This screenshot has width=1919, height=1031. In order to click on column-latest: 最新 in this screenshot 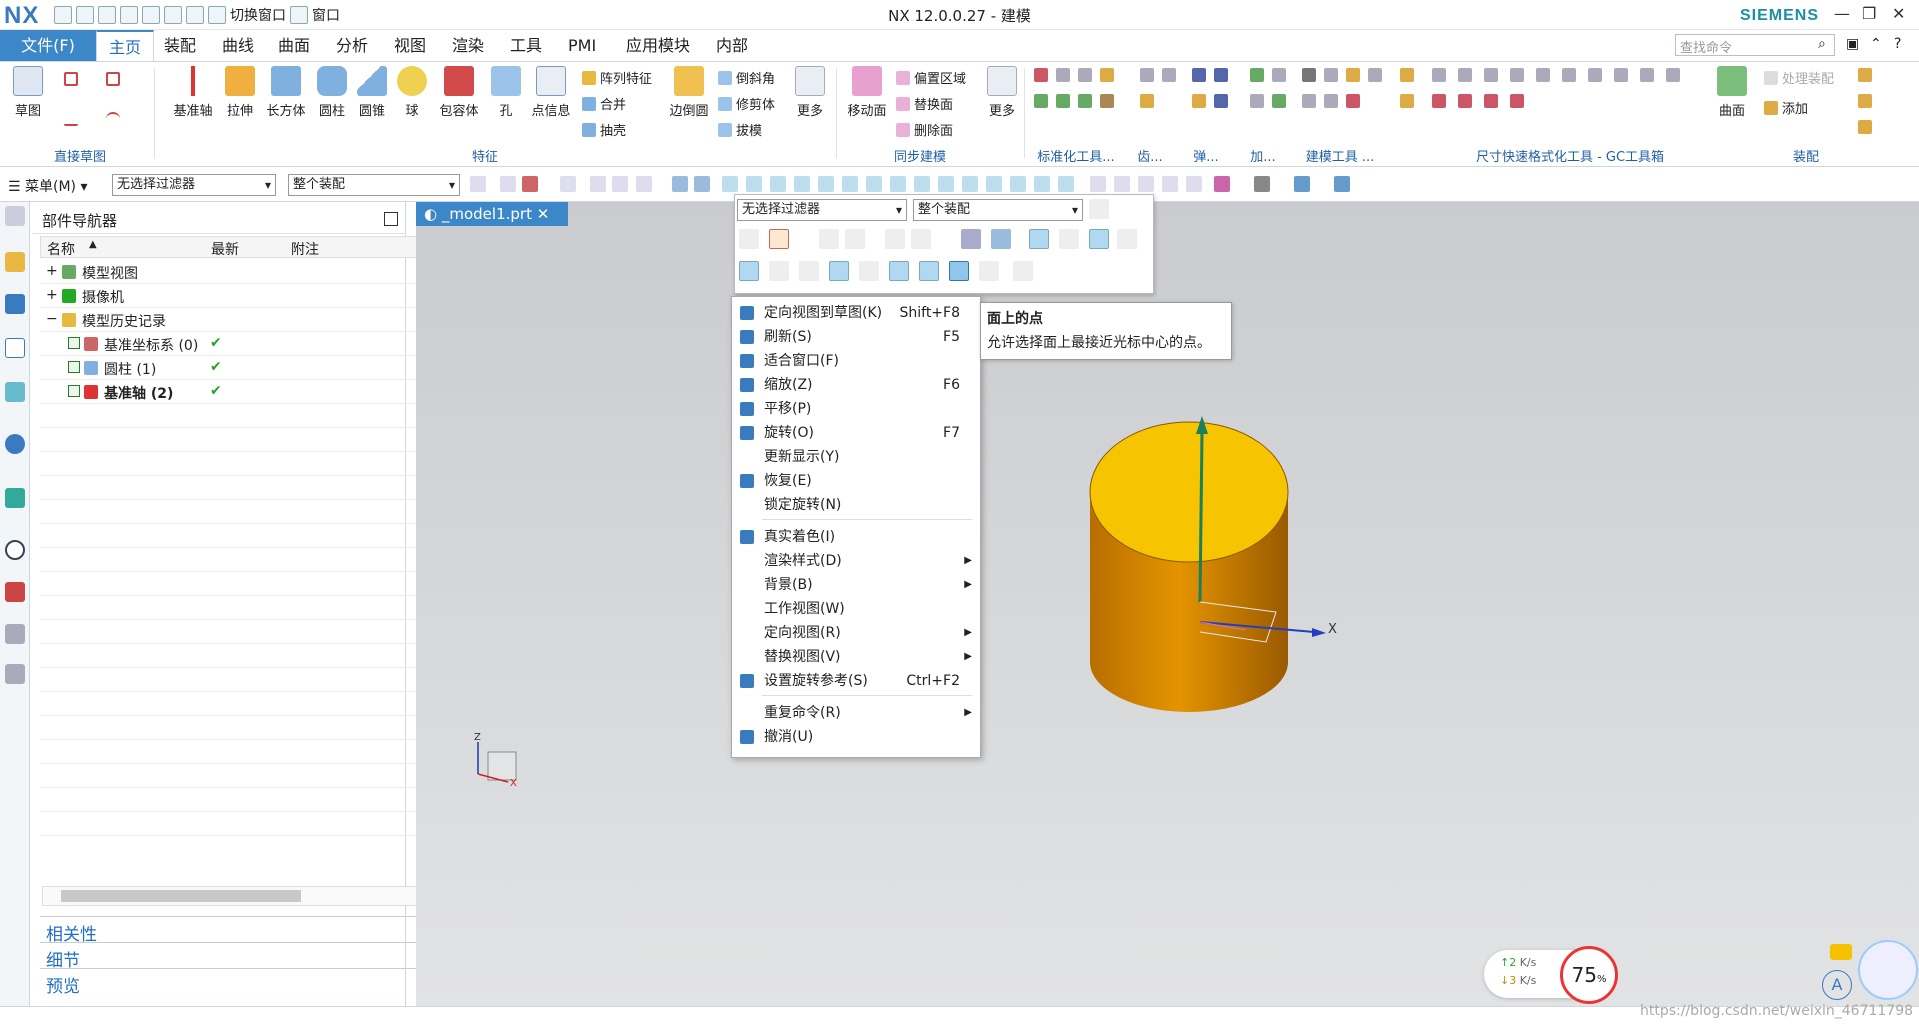, I will do `click(225, 249)`.